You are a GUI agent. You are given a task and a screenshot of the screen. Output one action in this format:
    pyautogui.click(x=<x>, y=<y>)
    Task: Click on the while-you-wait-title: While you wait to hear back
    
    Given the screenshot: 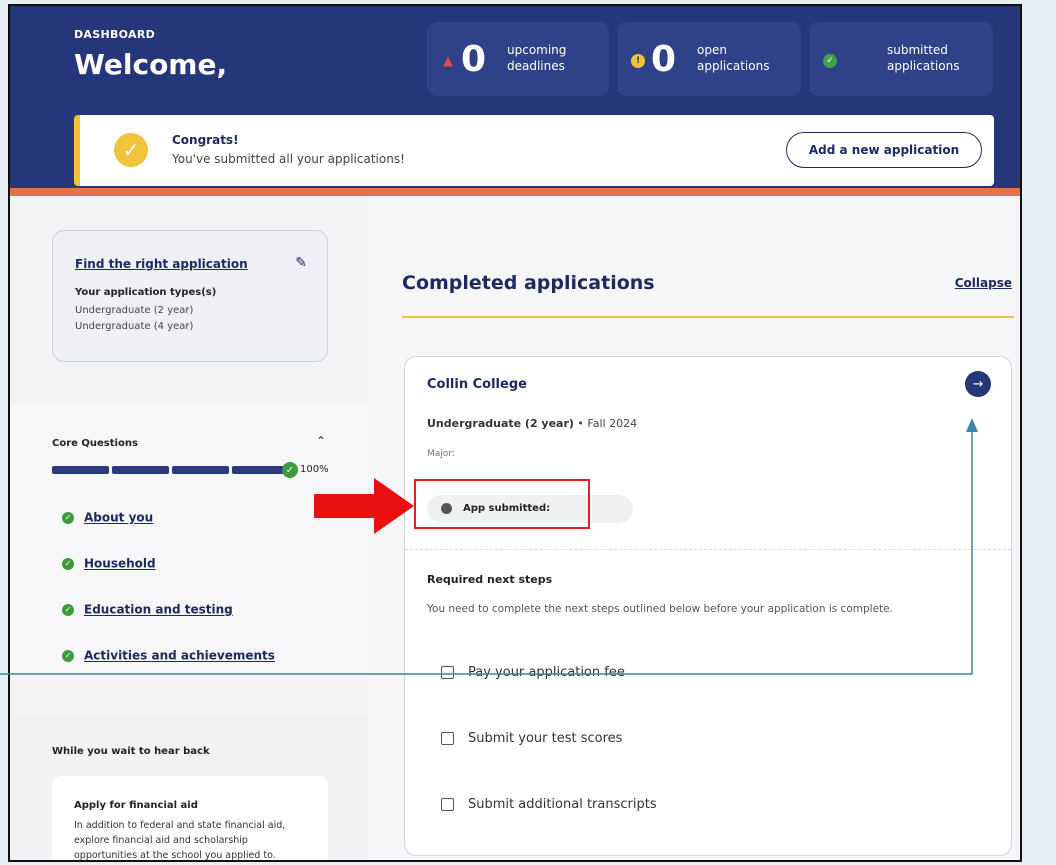 What is the action you would take?
    pyautogui.click(x=131, y=751)
    